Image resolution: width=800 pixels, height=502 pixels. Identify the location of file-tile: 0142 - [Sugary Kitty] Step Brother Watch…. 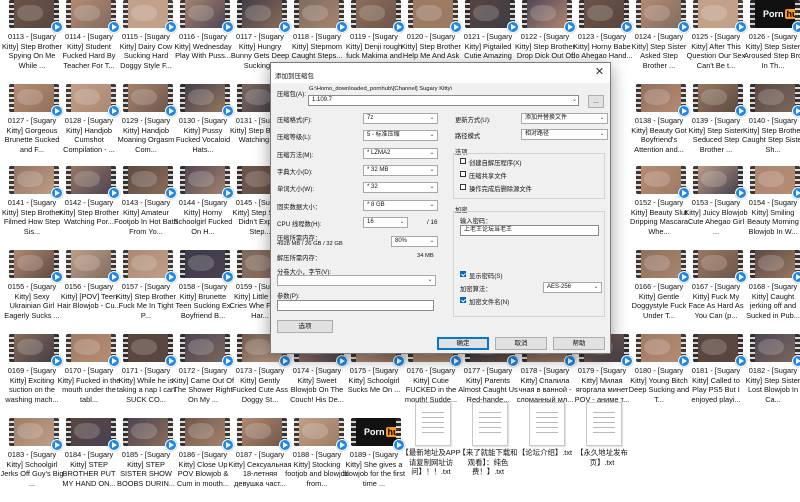
(89, 208).